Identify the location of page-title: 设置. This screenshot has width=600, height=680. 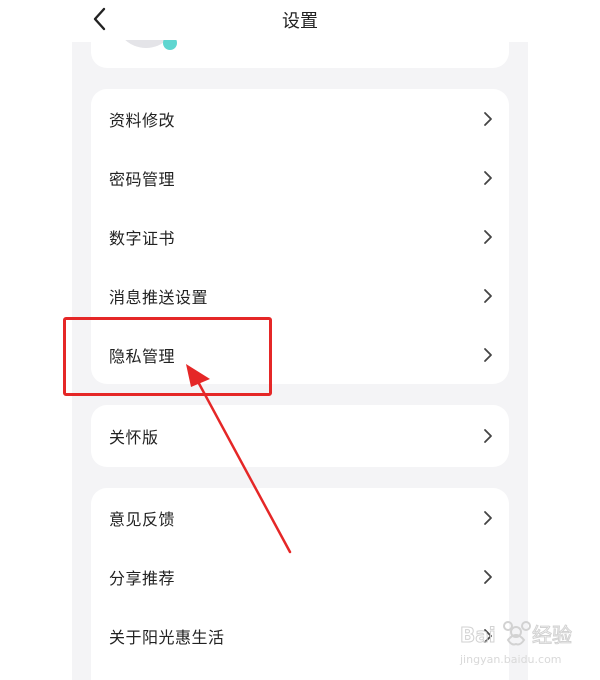
(300, 21).